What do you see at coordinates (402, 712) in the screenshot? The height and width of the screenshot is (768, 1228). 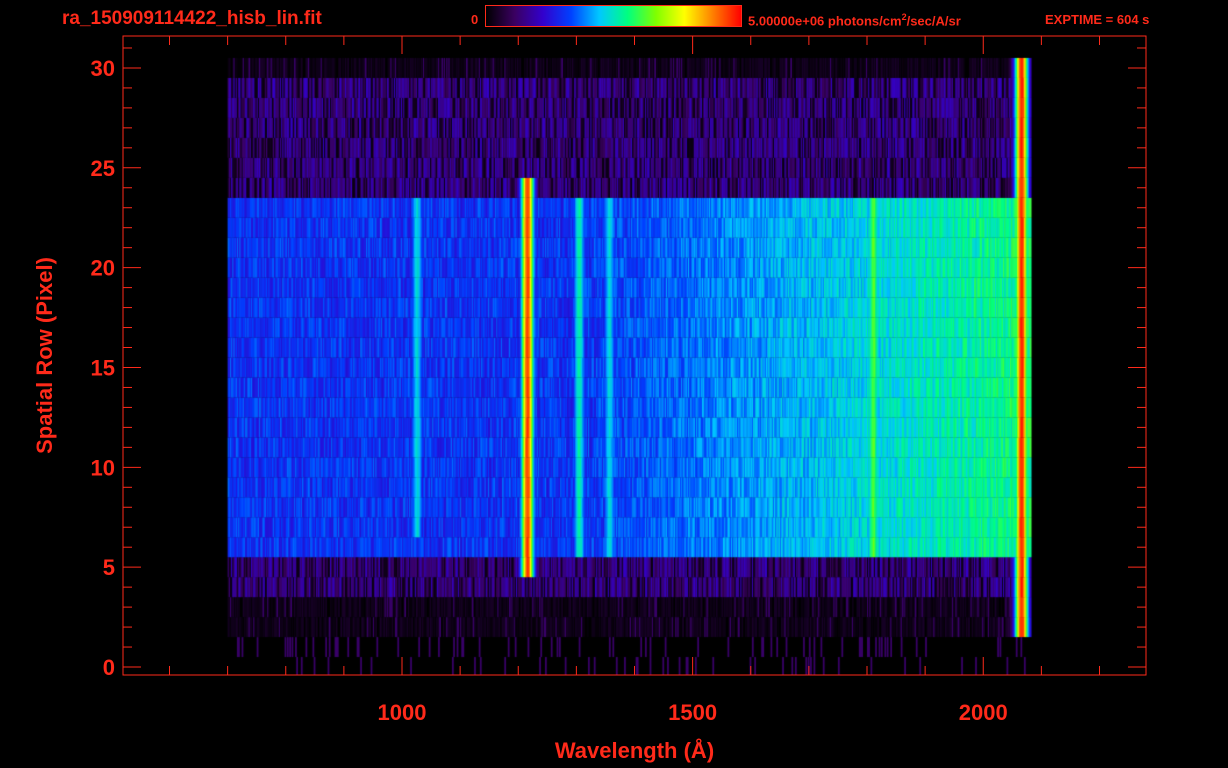 I see `x-tick-label: 1000` at bounding box center [402, 712].